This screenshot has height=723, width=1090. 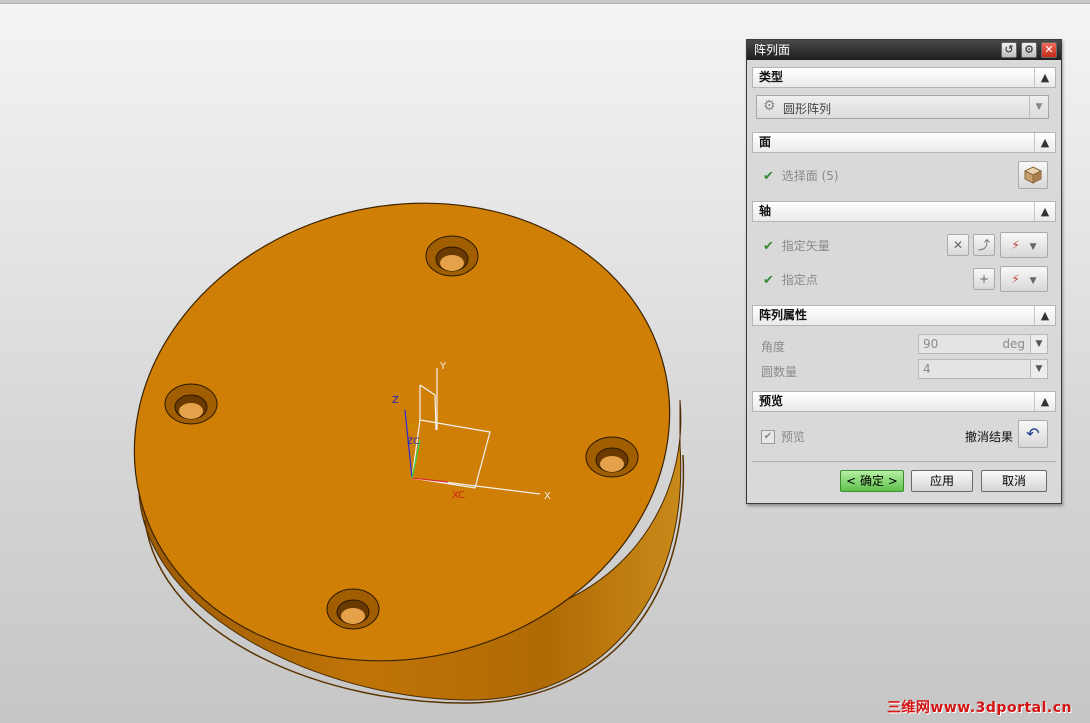 What do you see at coordinates (1049, 50) in the screenshot?
I see `close-icon: ✕` at bounding box center [1049, 50].